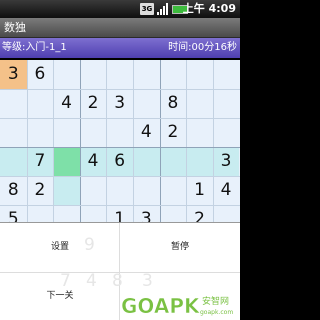 This screenshot has width=320, height=320. I want to click on timer-label: 时间:00分16秒, so click(202, 47).